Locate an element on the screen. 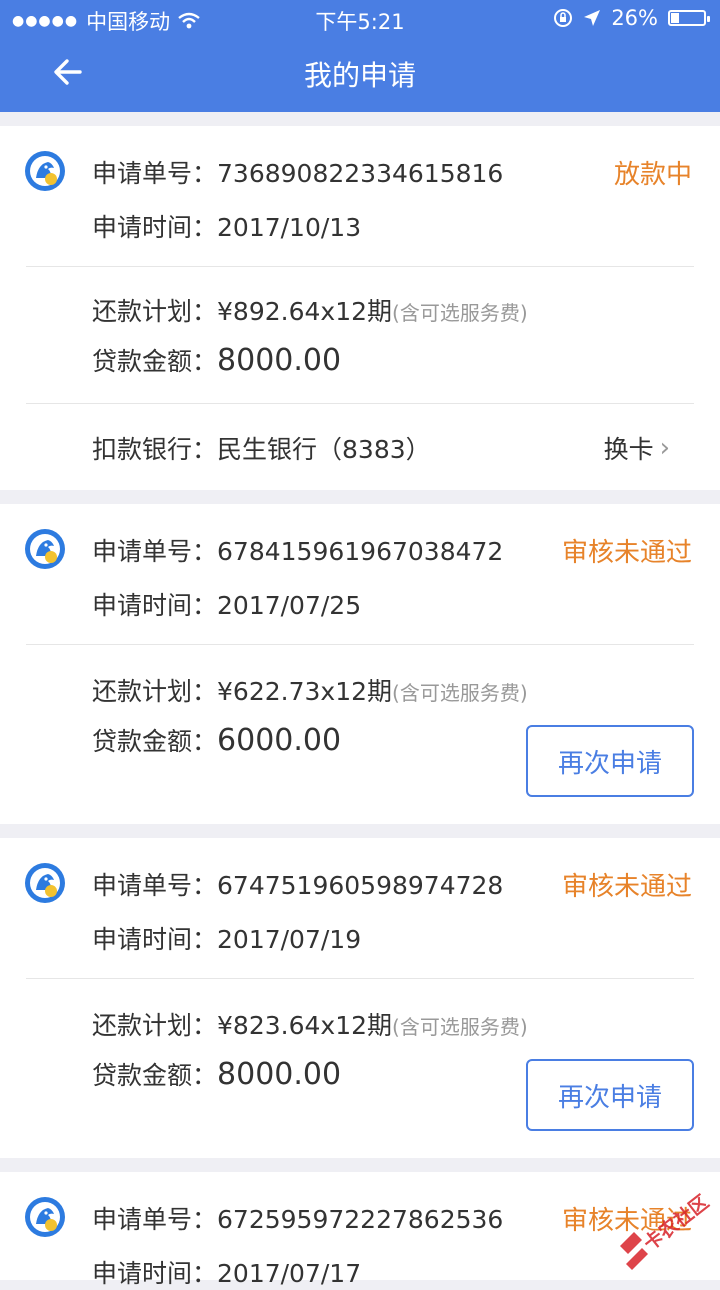 The image size is (720, 1290). application-time-row: 申请时间：2017/07/19 is located at coordinates (226, 938).